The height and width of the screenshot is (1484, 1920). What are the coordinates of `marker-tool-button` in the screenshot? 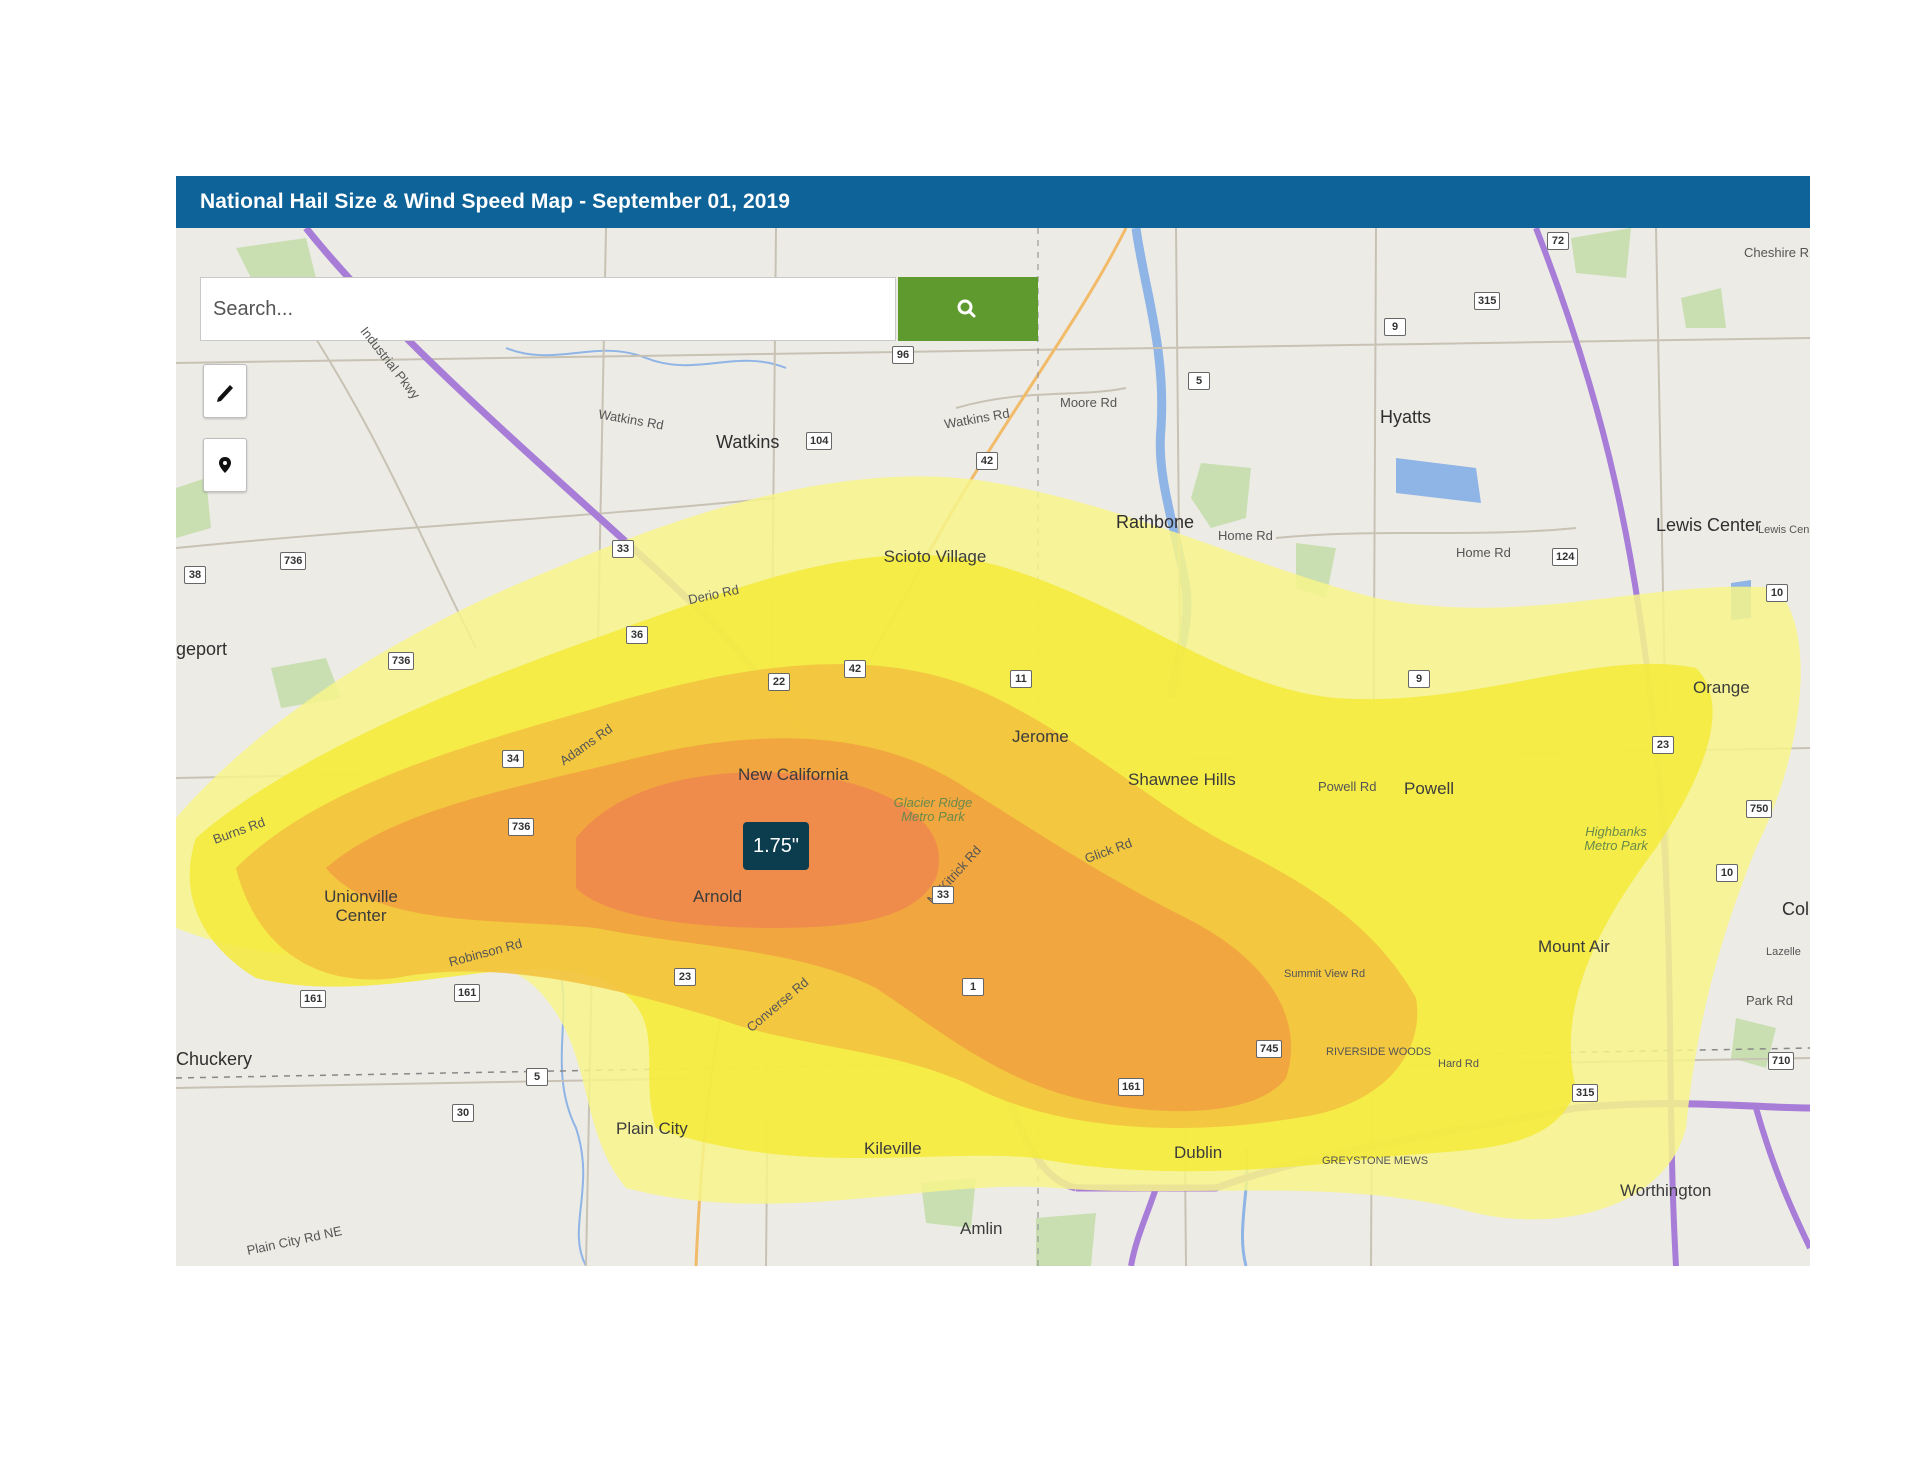 It's located at (225, 465).